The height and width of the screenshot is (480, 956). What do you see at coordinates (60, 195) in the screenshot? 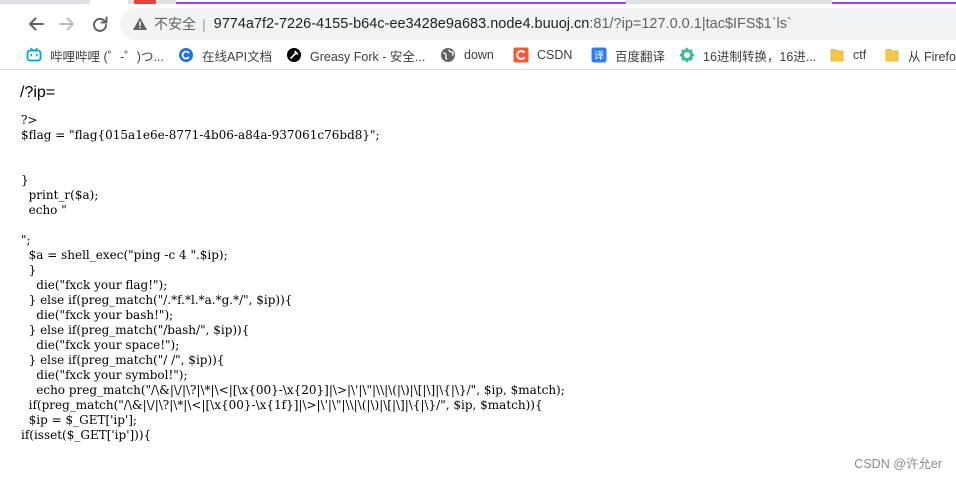
I see `code-line: print_r($a);` at bounding box center [60, 195].